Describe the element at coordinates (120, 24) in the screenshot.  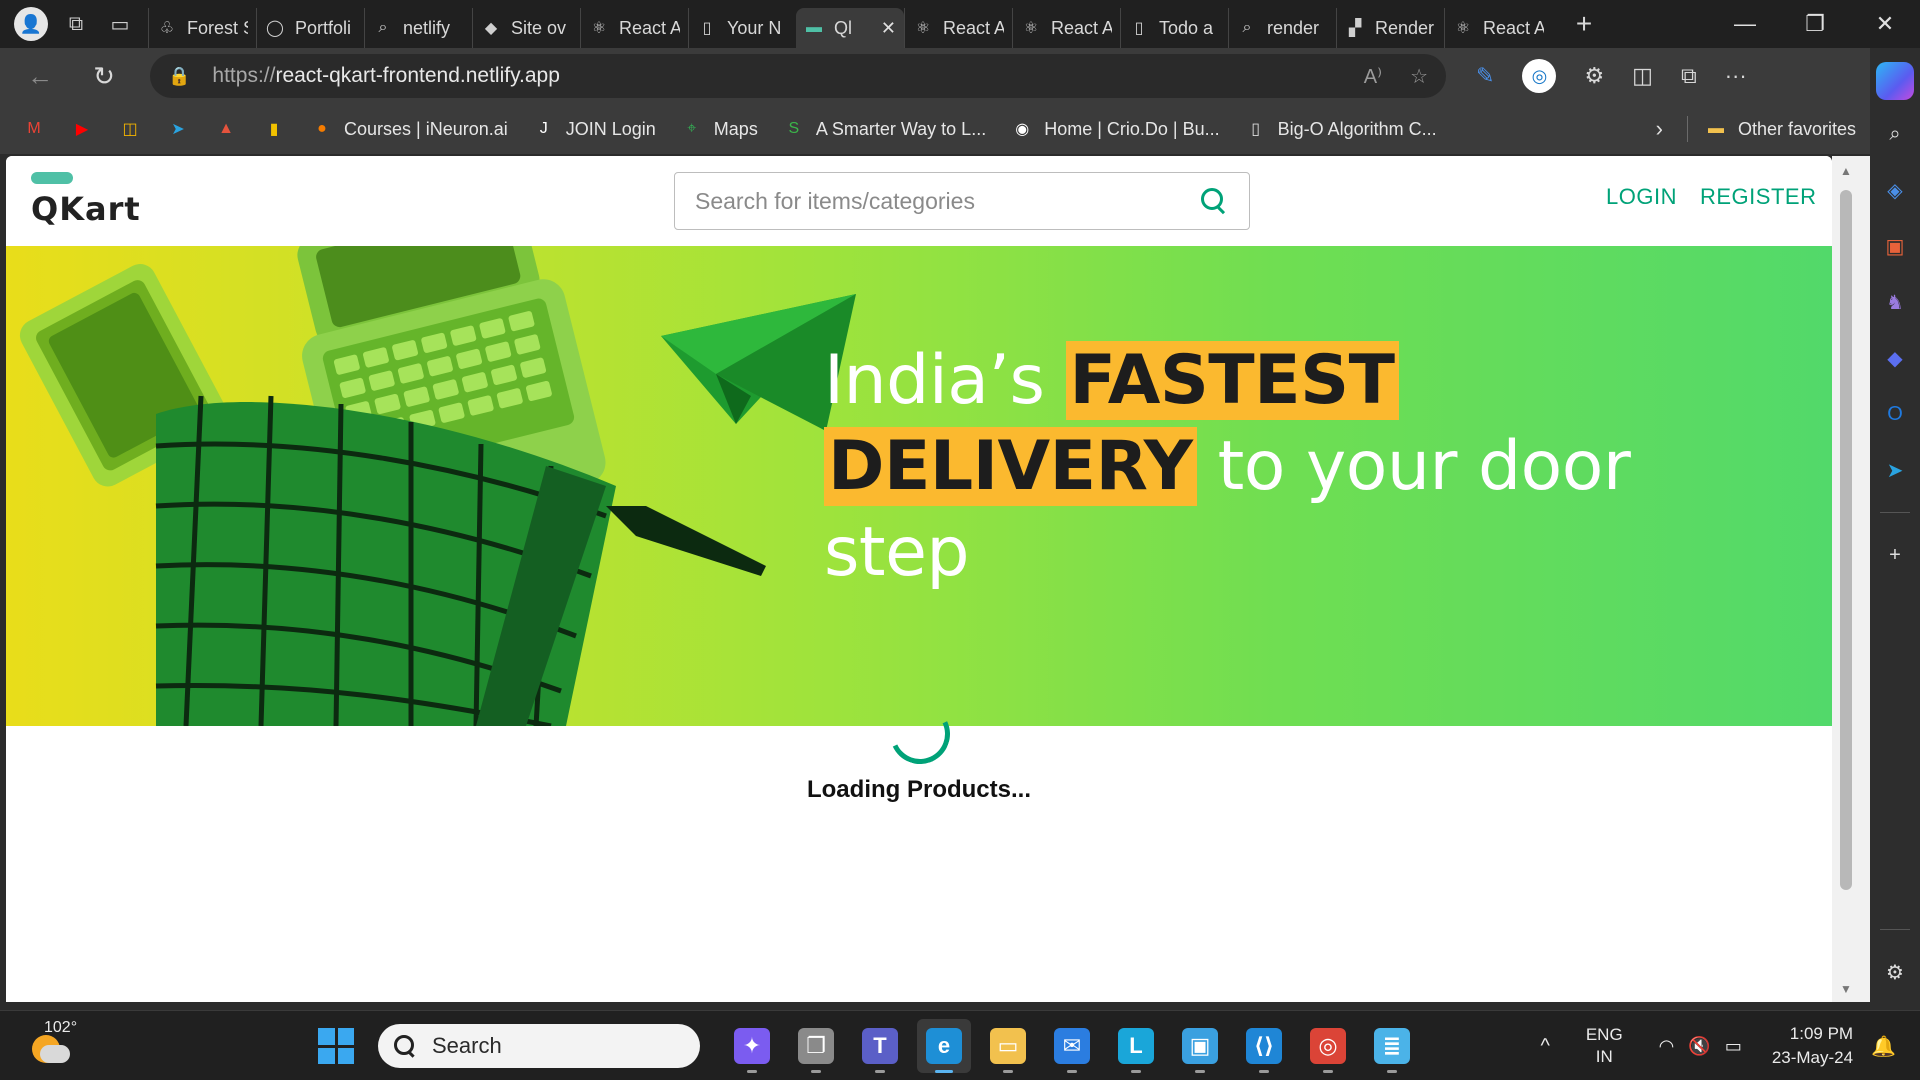
I see `tab-actions-icon: ▭` at that location.